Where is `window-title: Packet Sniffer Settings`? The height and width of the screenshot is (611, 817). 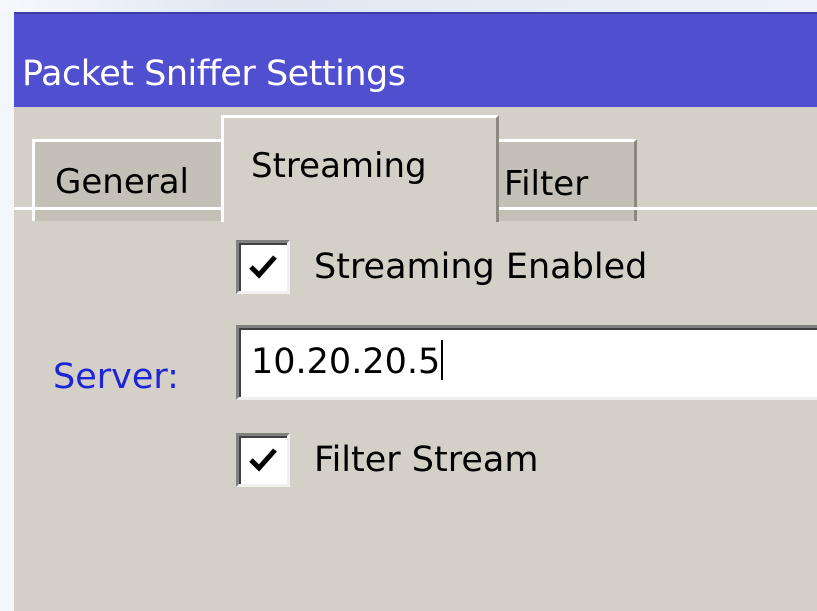 window-title: Packet Sniffer Settings is located at coordinates (214, 74).